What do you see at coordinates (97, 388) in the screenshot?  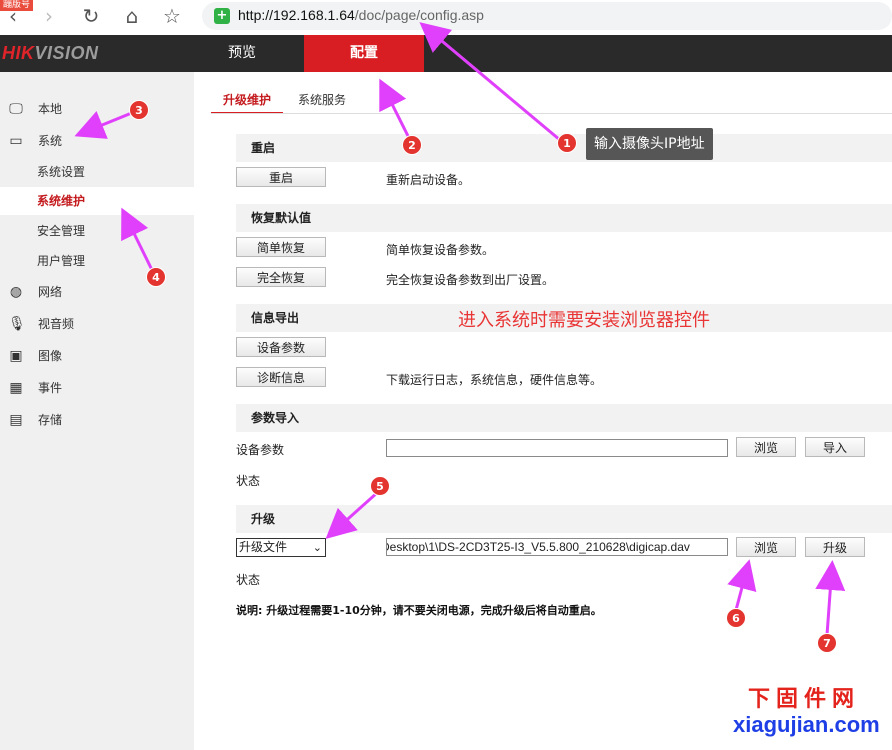 I see `sidebar-item-event: ▦ 事件` at bounding box center [97, 388].